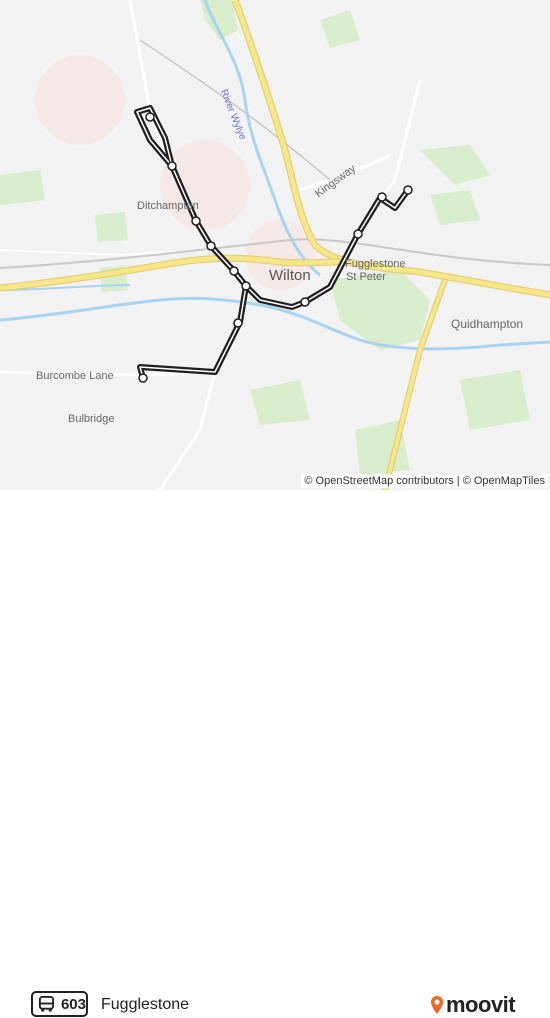  I want to click on place-label-fugglestone: Fugglestone, so click(375, 264).